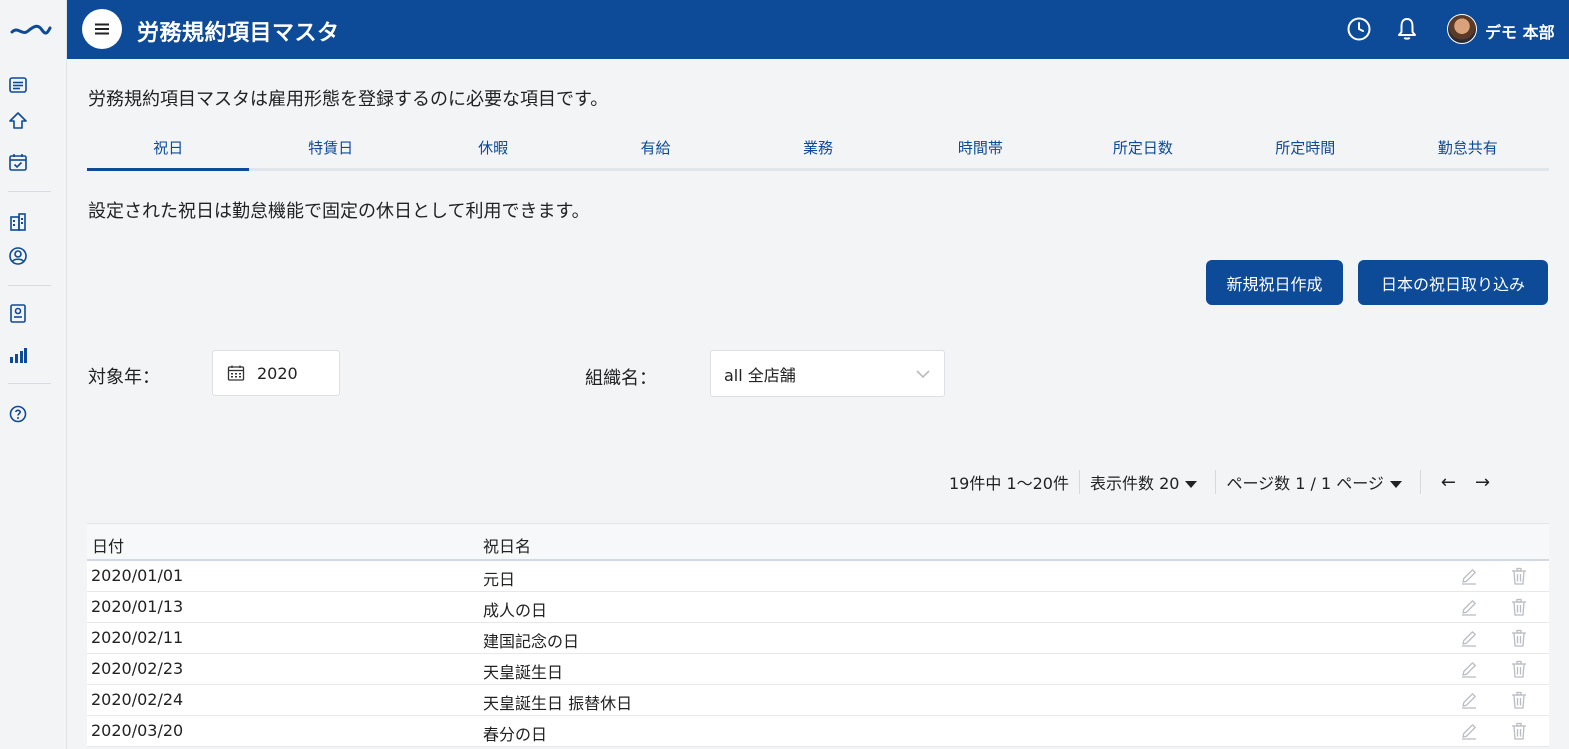 The width and height of the screenshot is (1569, 749). Describe the element at coordinates (1468, 149) in the screenshot. I see `tab-attendance-share: 勤怠共有` at that location.